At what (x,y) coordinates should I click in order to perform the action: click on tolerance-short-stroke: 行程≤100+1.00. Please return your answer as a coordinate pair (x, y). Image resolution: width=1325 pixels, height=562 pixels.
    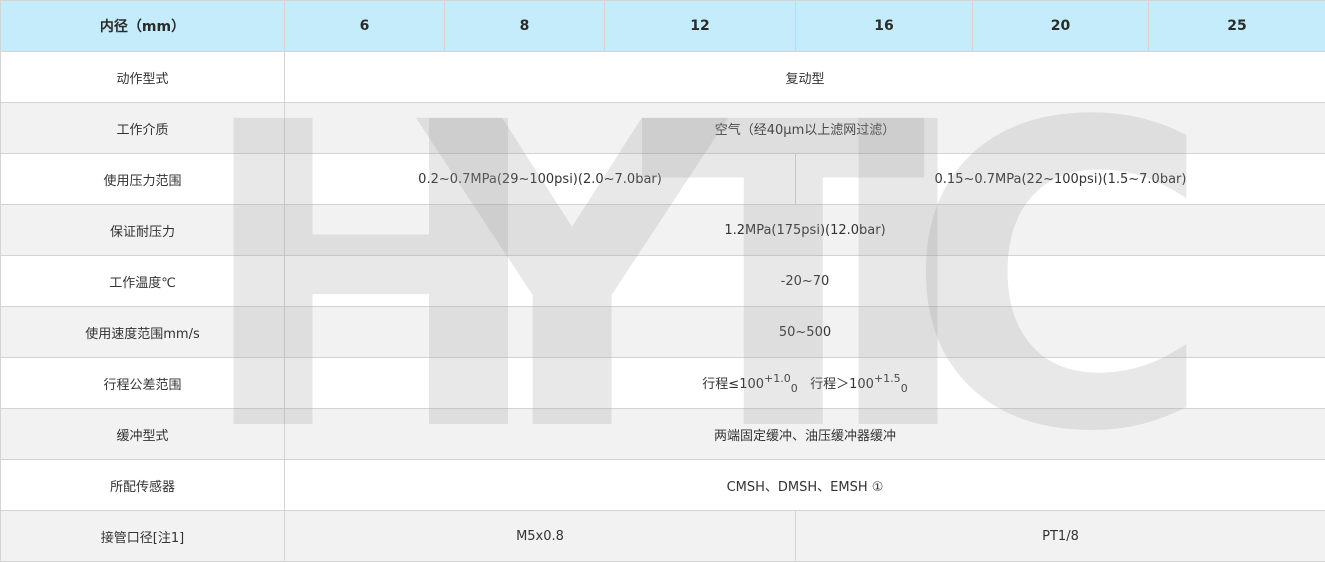
    Looking at the image, I should click on (750, 383).